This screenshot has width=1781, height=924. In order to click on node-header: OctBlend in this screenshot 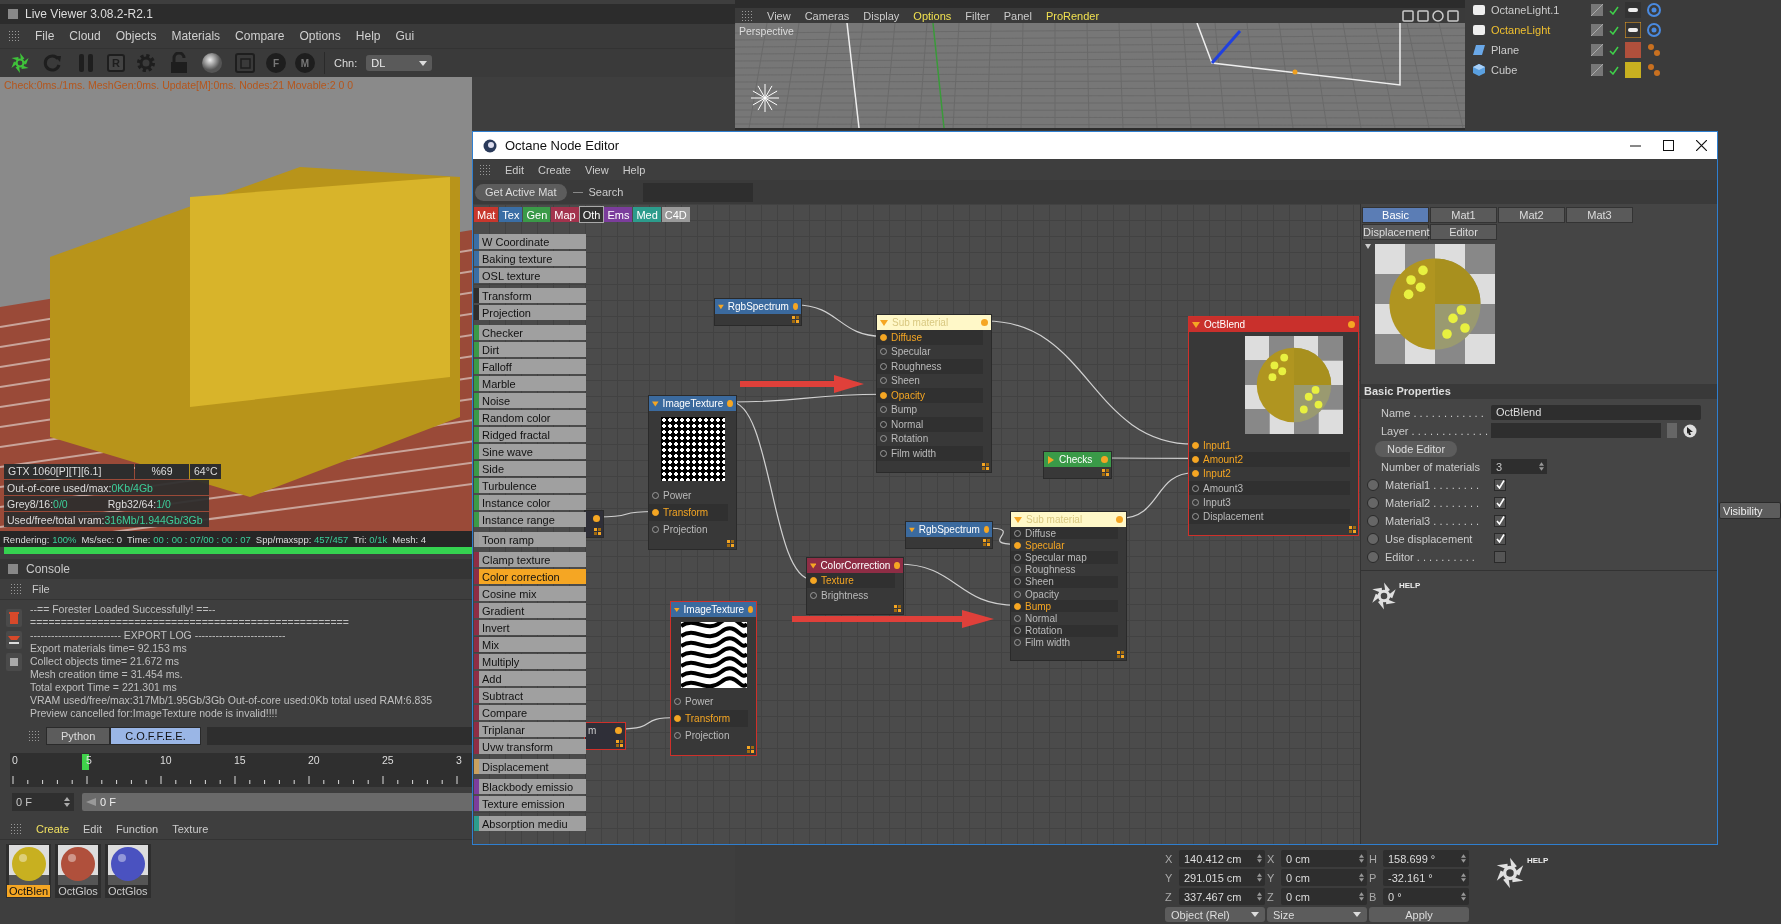, I will do `click(1273, 324)`.